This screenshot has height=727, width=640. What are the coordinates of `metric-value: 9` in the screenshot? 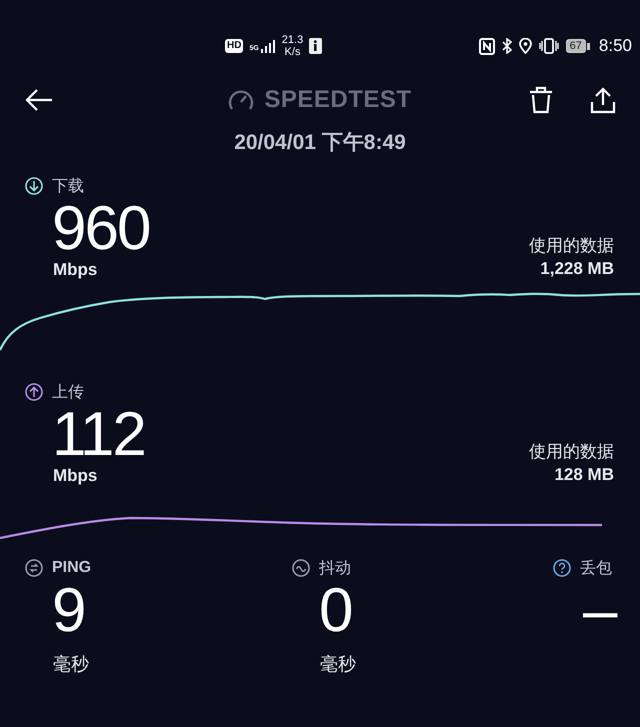 It's located at (69, 610).